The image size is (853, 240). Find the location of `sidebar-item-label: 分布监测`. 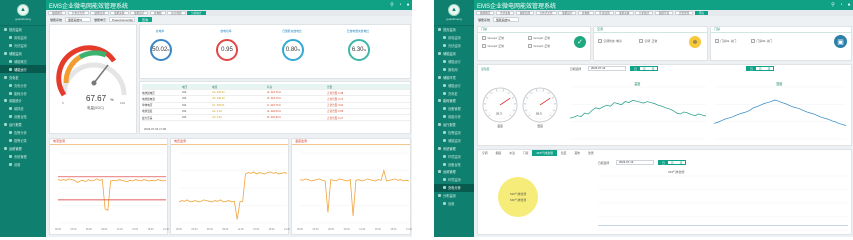

sidebar-item-label: 分布监测 is located at coordinates (449, 196).